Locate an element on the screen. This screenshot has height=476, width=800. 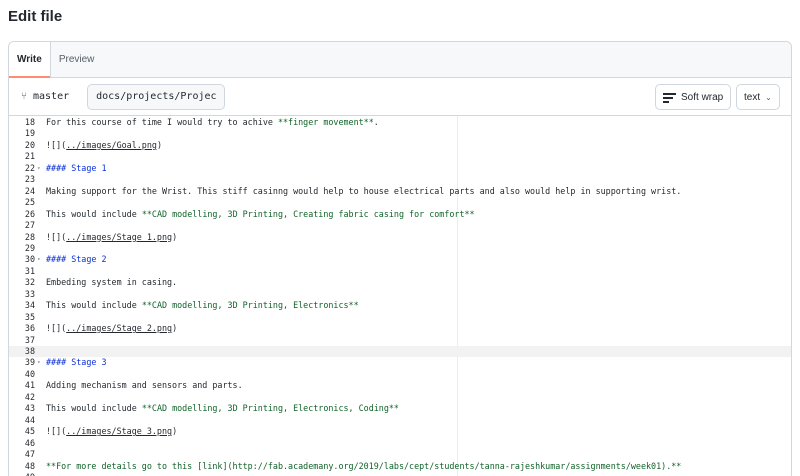
code-line: 28 ![](../images/Stage 1.png) is located at coordinates (400, 237).